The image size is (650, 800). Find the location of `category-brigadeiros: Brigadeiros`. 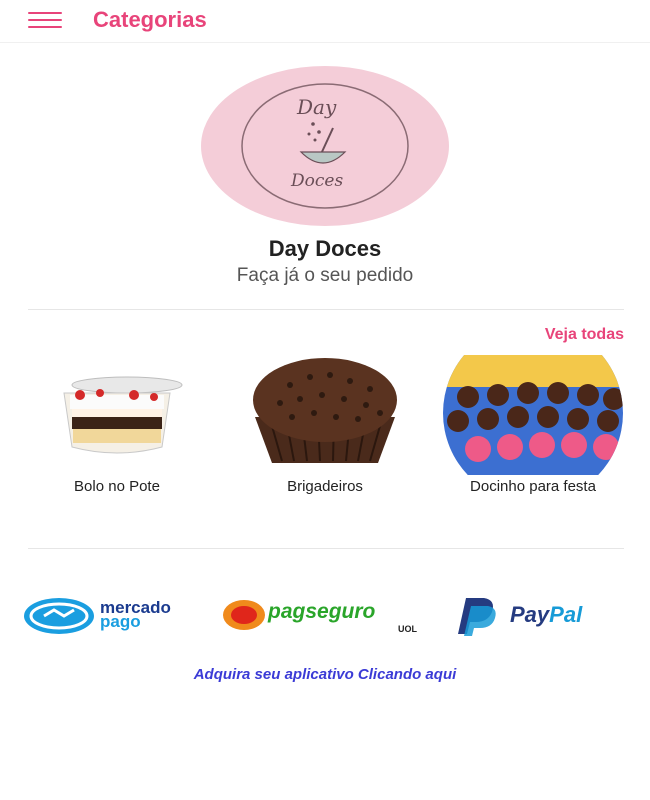

category-brigadeiros: Brigadeiros is located at coordinates (325, 425).